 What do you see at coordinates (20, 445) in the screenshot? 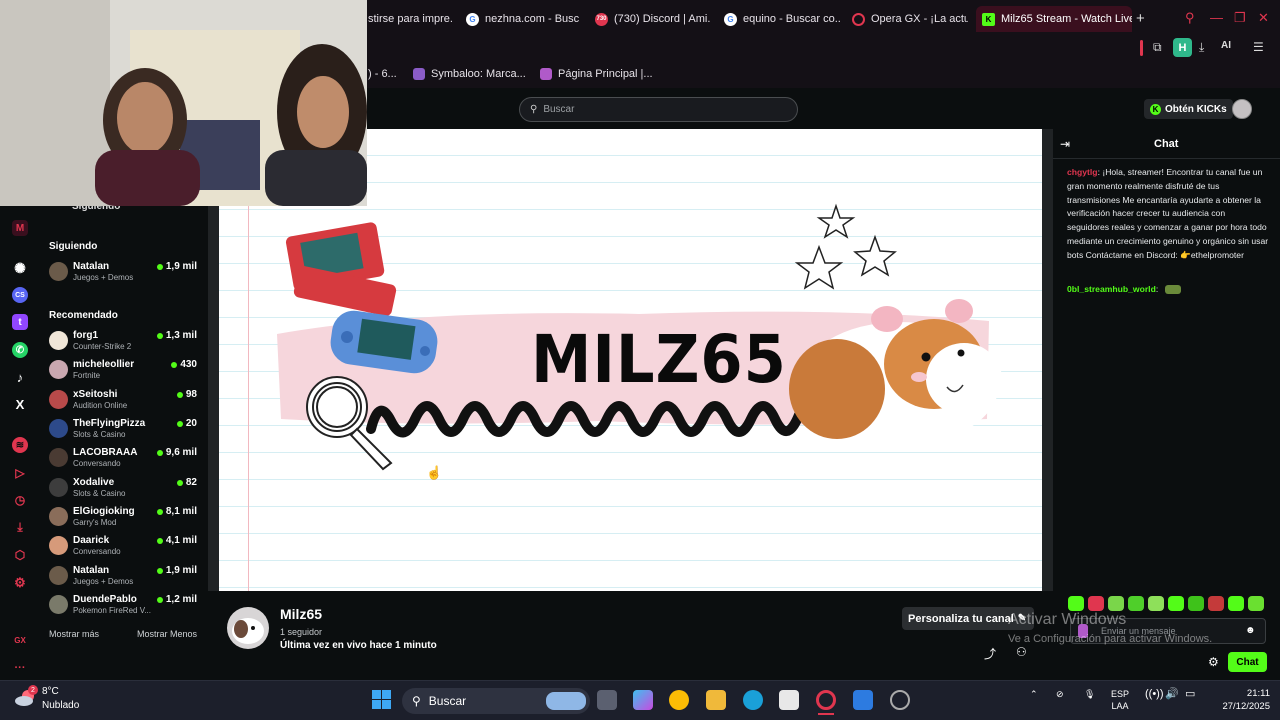
I see `music-player-icon: ≋` at bounding box center [20, 445].